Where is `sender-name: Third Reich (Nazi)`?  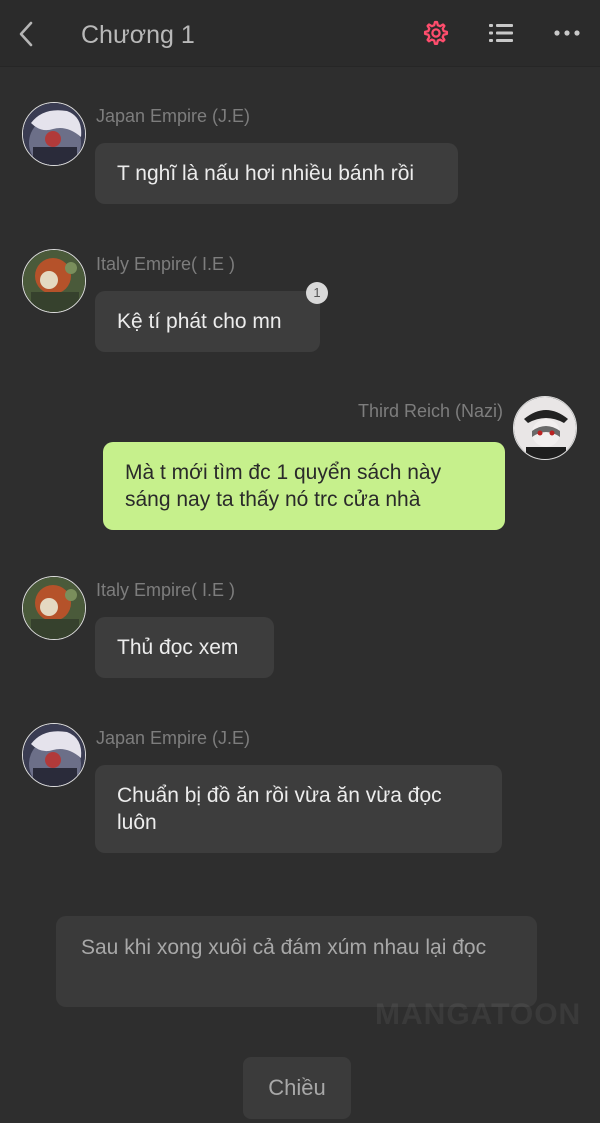 sender-name: Third Reich (Nazi) is located at coordinates (430, 411).